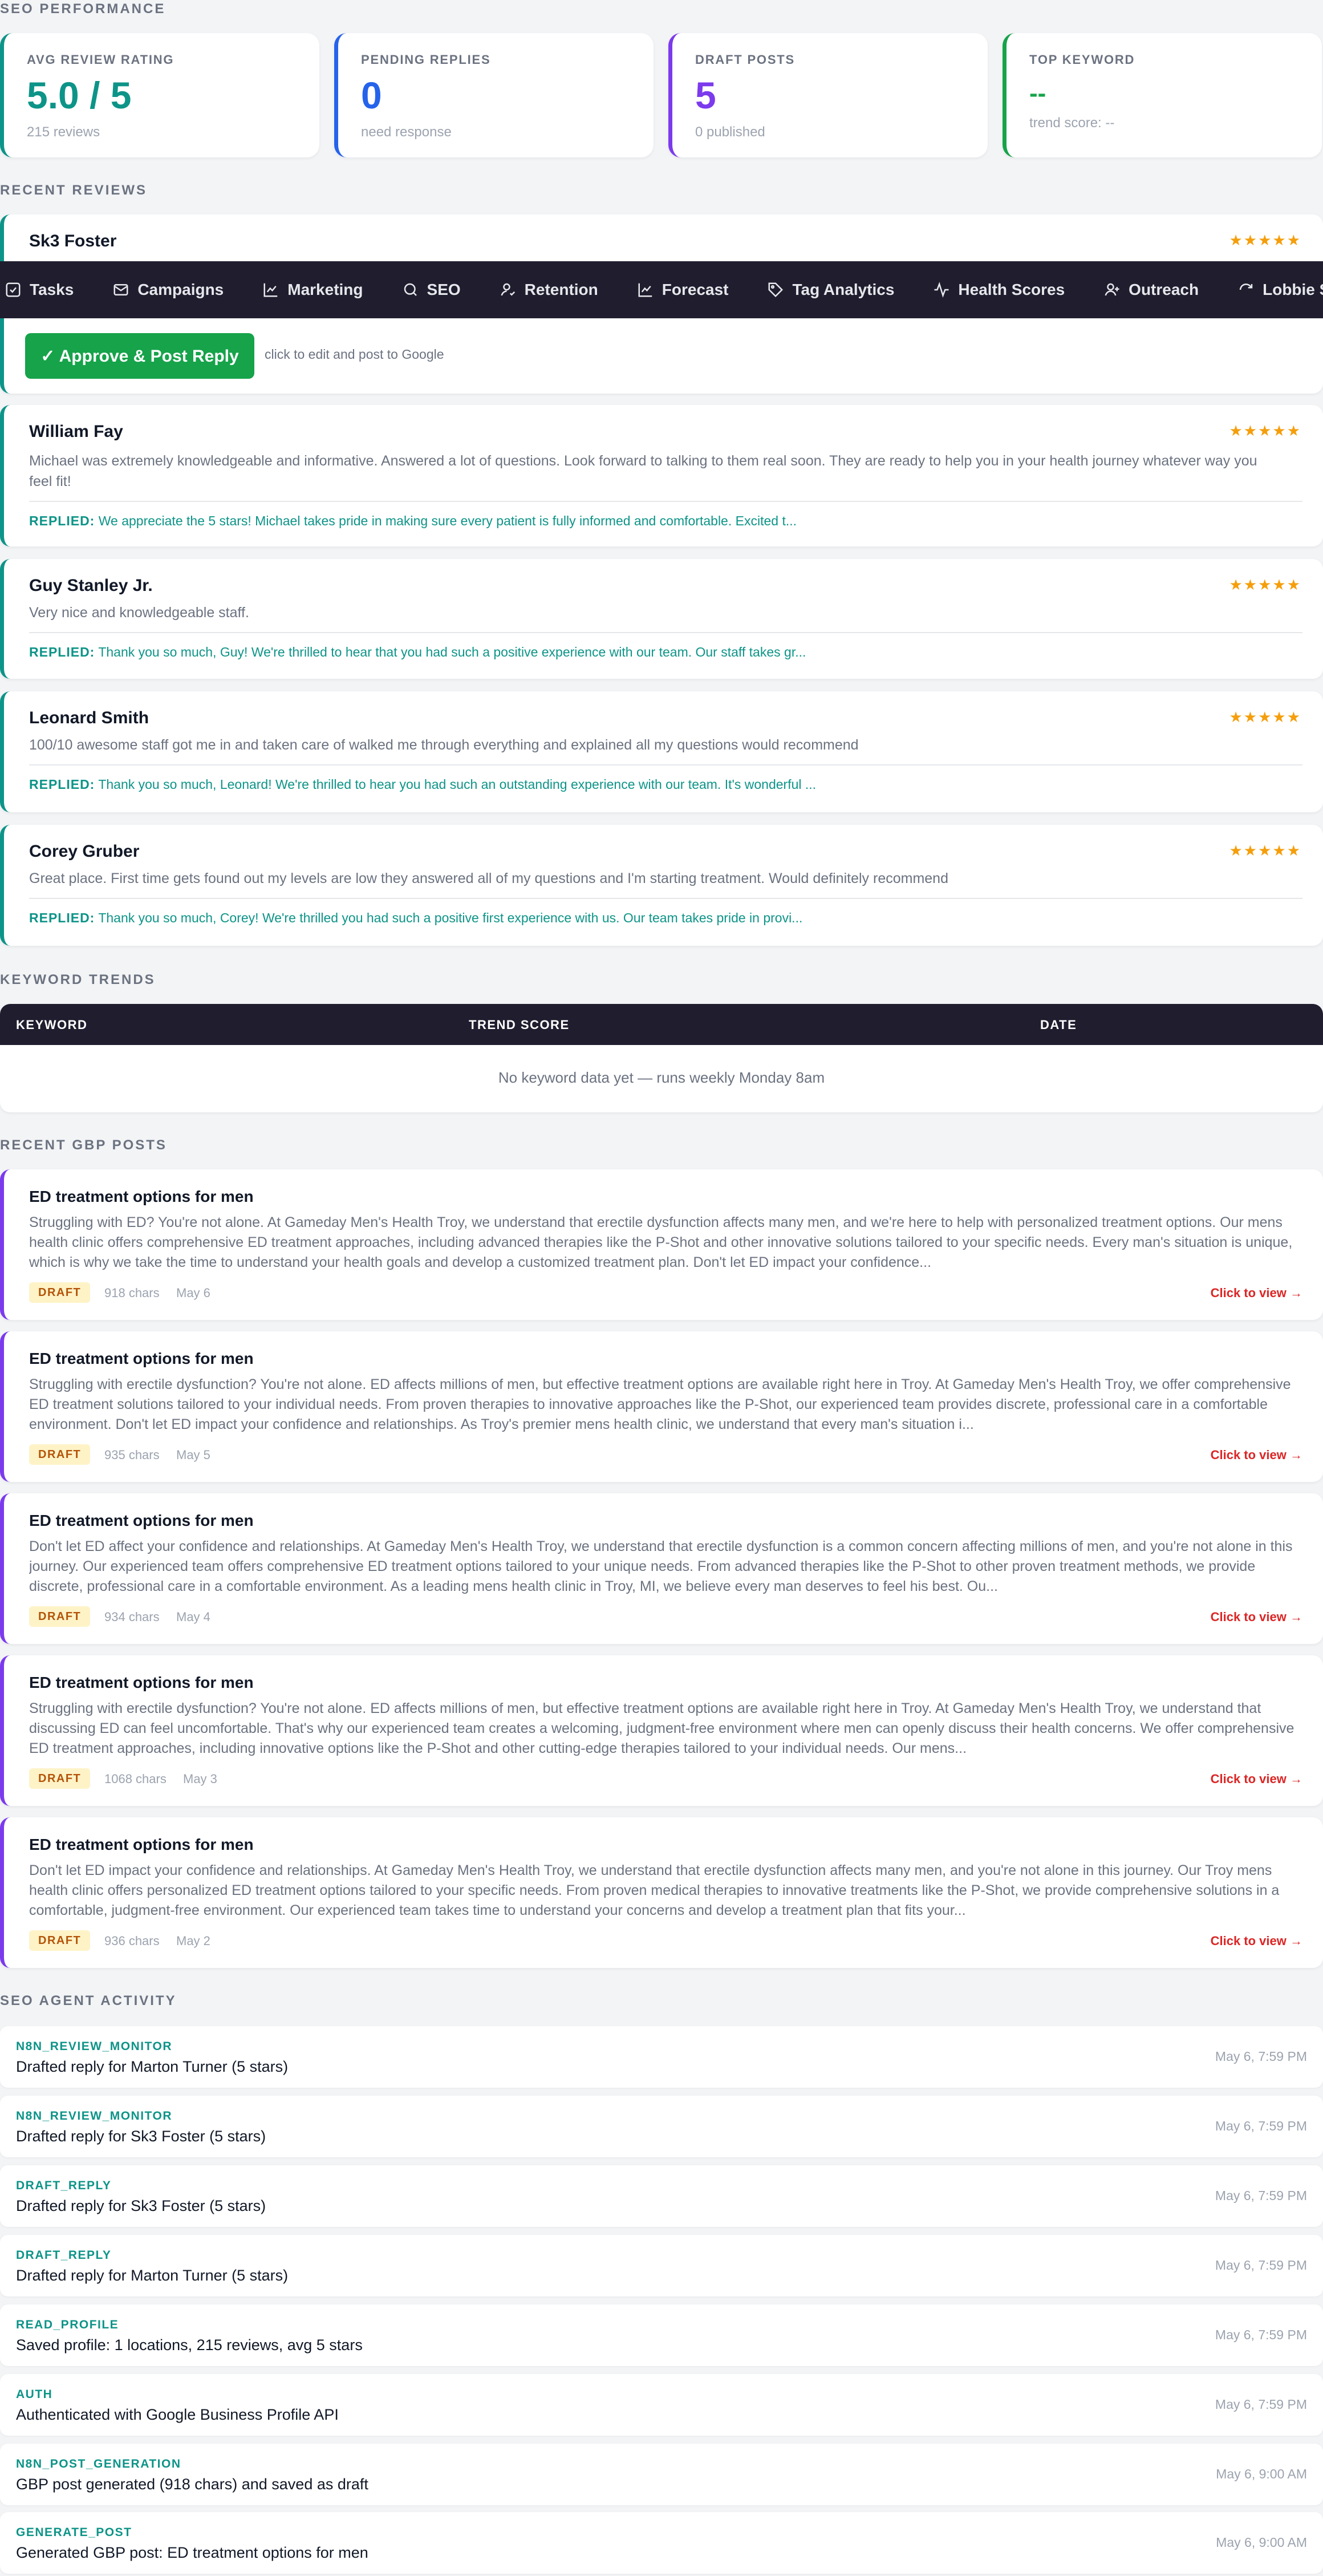  I want to click on section-title-seo-performance: SEO PERFORMANCE, so click(83, 9).